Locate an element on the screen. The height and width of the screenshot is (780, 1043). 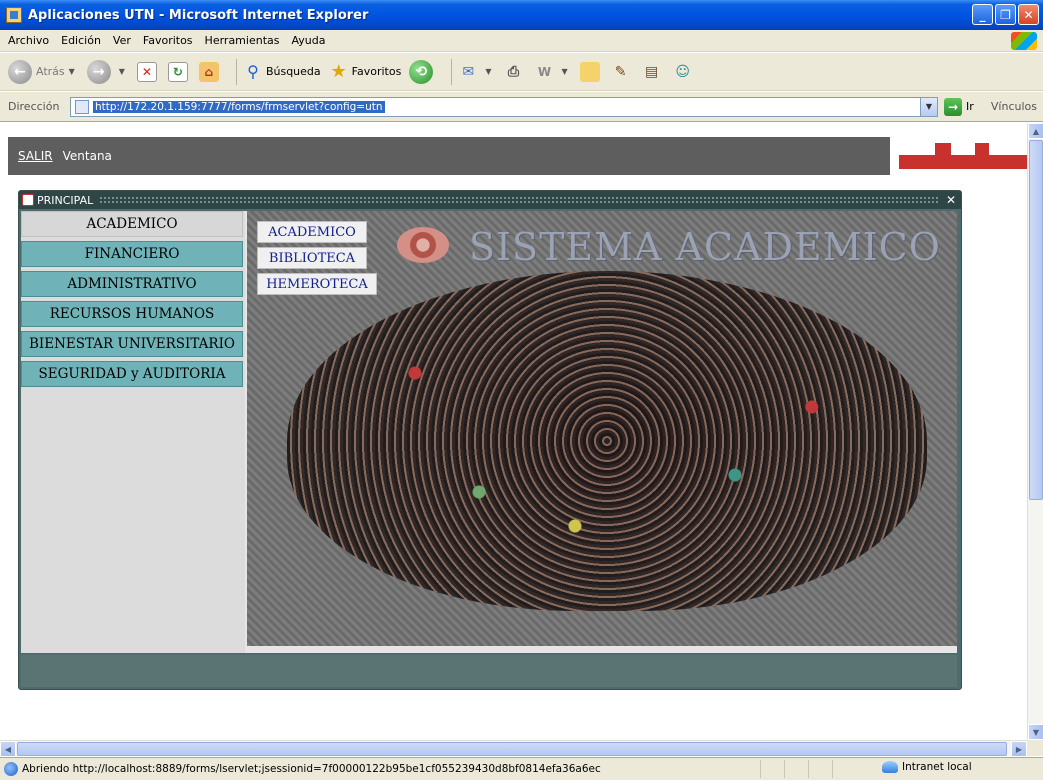
links-button: Vínculos is located at coordinates (1014, 106).